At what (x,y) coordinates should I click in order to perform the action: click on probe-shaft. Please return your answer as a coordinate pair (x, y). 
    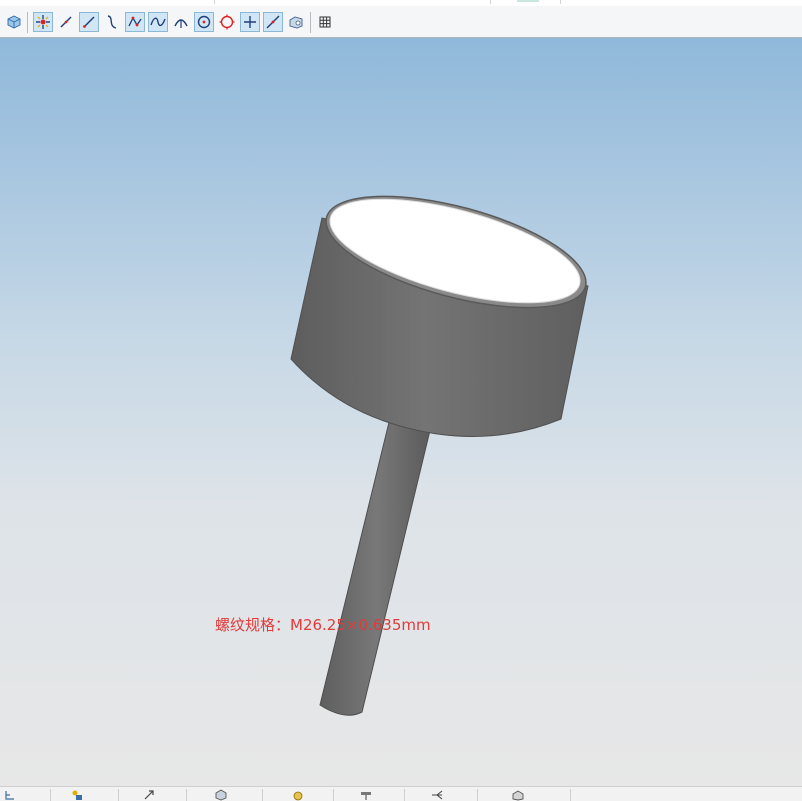
    Looking at the image, I should click on (376, 562).